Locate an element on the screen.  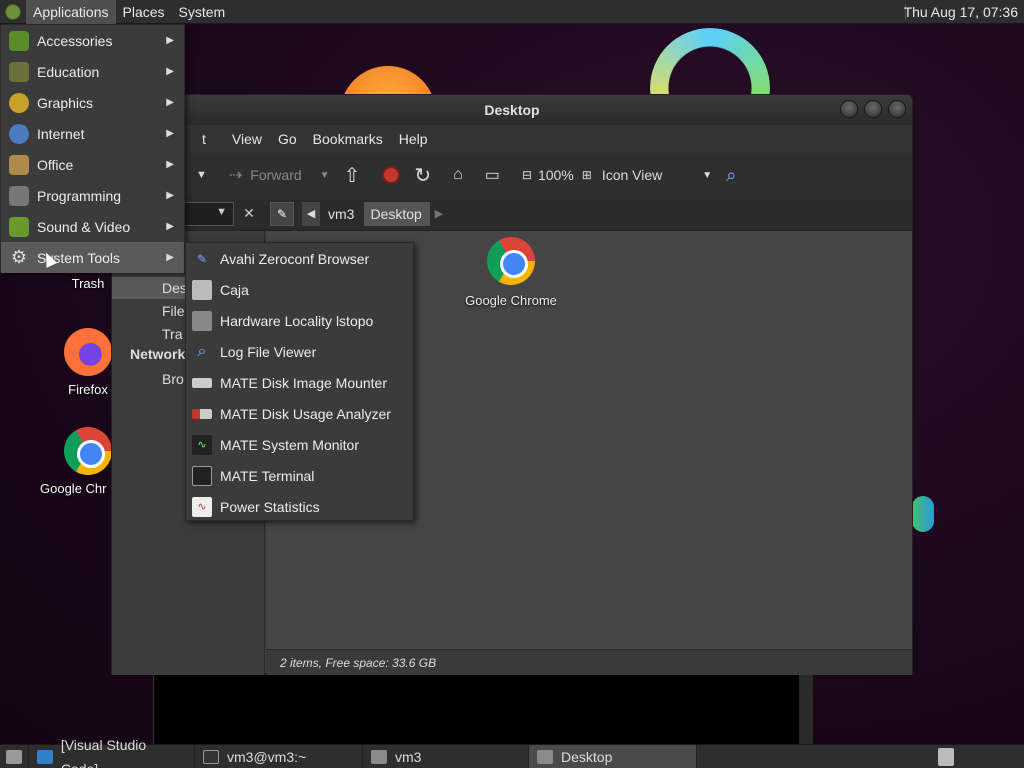
toggle-location-entry-button: ✎ is located at coordinates (282, 213).